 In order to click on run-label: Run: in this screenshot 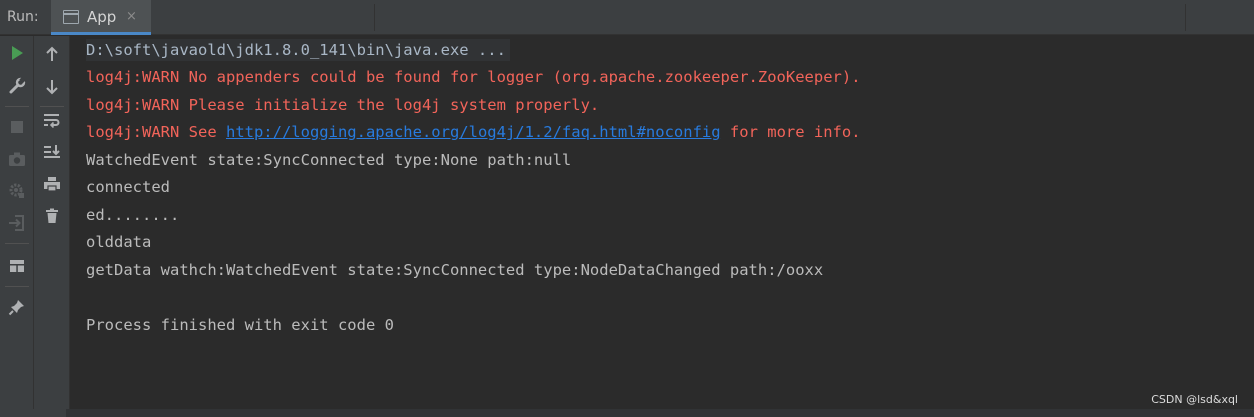, I will do `click(23, 17)`.